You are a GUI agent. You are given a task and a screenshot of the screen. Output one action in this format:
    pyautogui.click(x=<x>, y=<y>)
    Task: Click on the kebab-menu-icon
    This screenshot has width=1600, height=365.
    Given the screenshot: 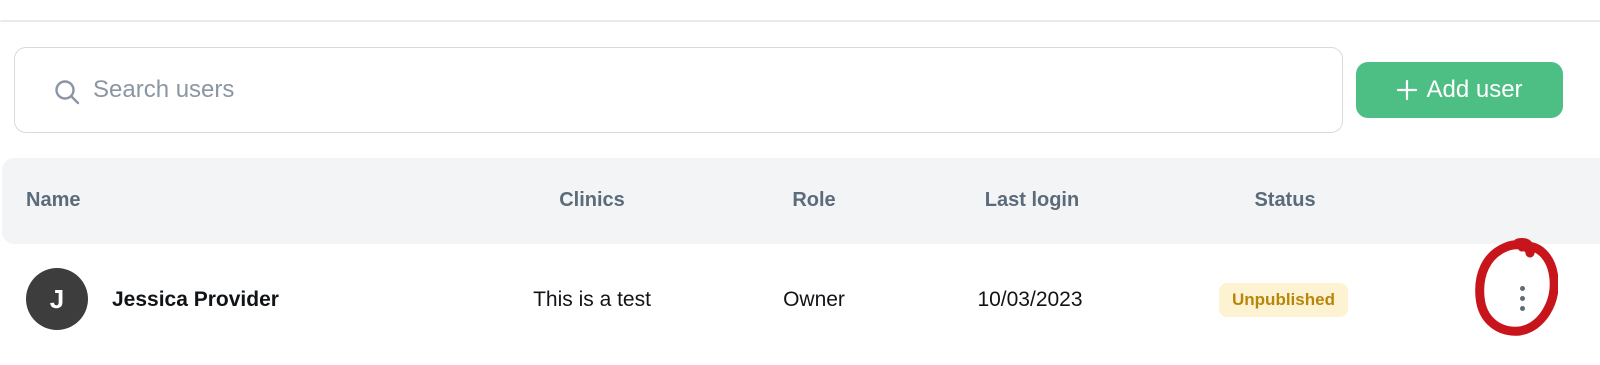 What is the action you would take?
    pyautogui.click(x=1522, y=298)
    